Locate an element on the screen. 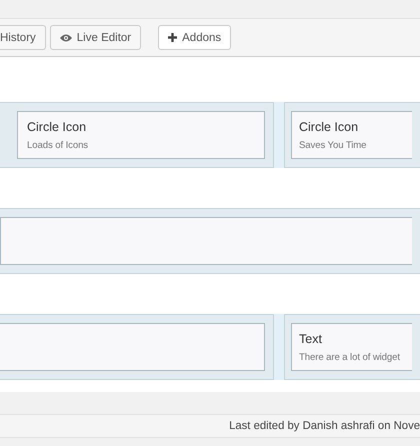 The height and width of the screenshot is (446, 420). widget-card: Circle Icon Saves You Time is located at coordinates (351, 135).